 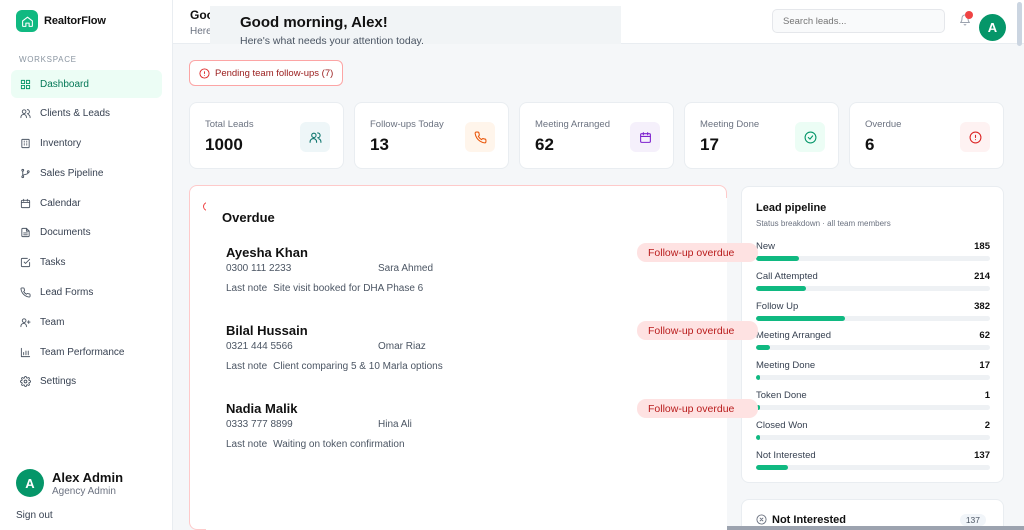 What do you see at coordinates (982, 455) in the screenshot?
I see `stage-count: 137` at bounding box center [982, 455].